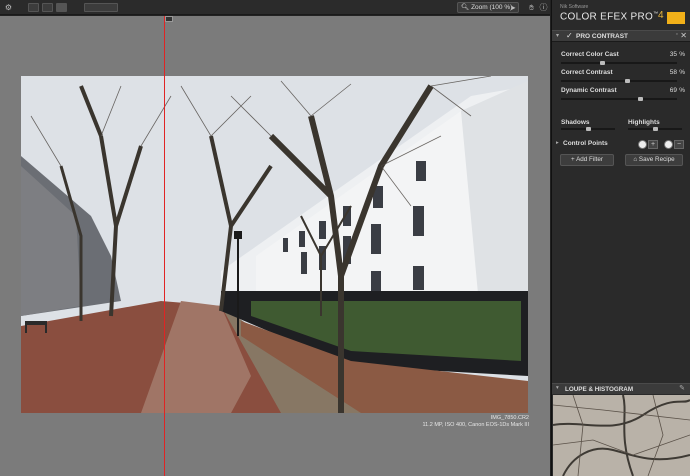  I want to click on hand-icon: ✋︎, so click(531, 7).